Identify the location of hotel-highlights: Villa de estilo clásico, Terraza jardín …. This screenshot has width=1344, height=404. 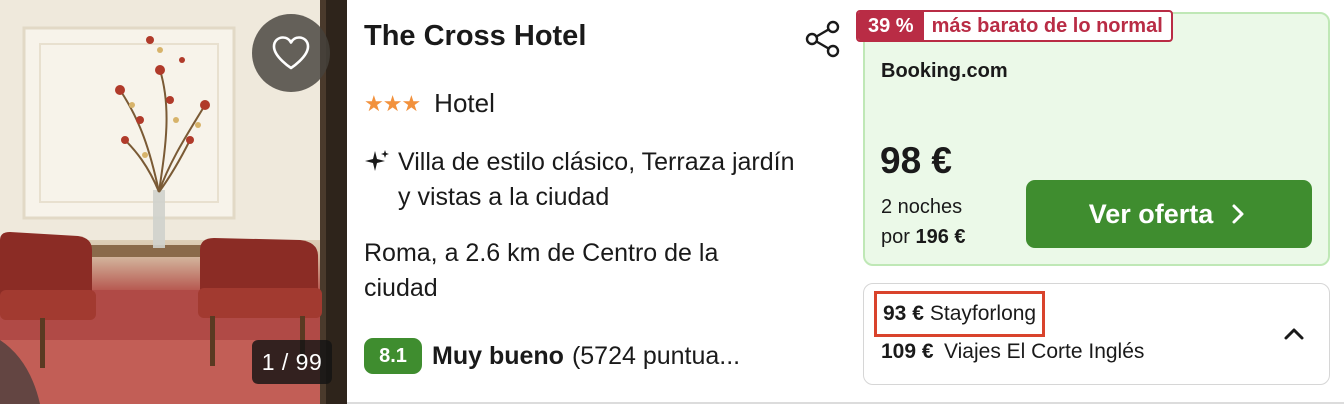
(582, 180).